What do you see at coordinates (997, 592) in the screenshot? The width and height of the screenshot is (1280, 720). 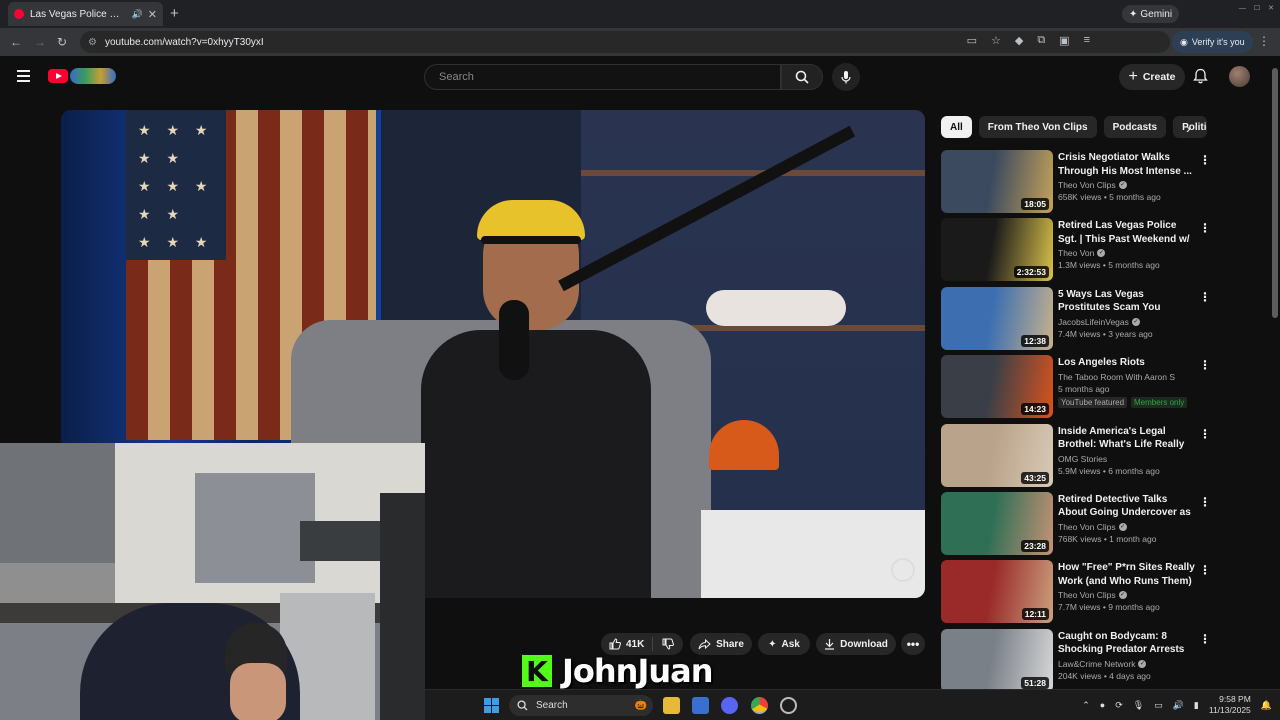 I see `video-thumbnail: 12:11` at bounding box center [997, 592].